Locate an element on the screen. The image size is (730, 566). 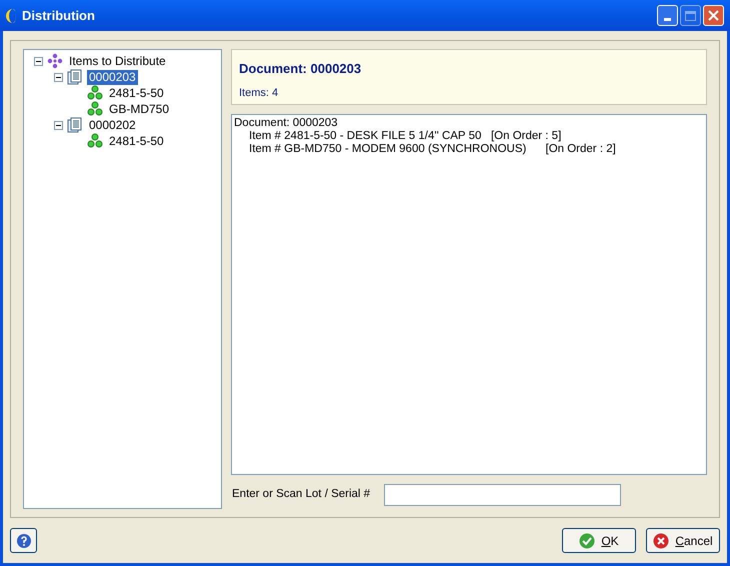
help-button is located at coordinates (23, 540).